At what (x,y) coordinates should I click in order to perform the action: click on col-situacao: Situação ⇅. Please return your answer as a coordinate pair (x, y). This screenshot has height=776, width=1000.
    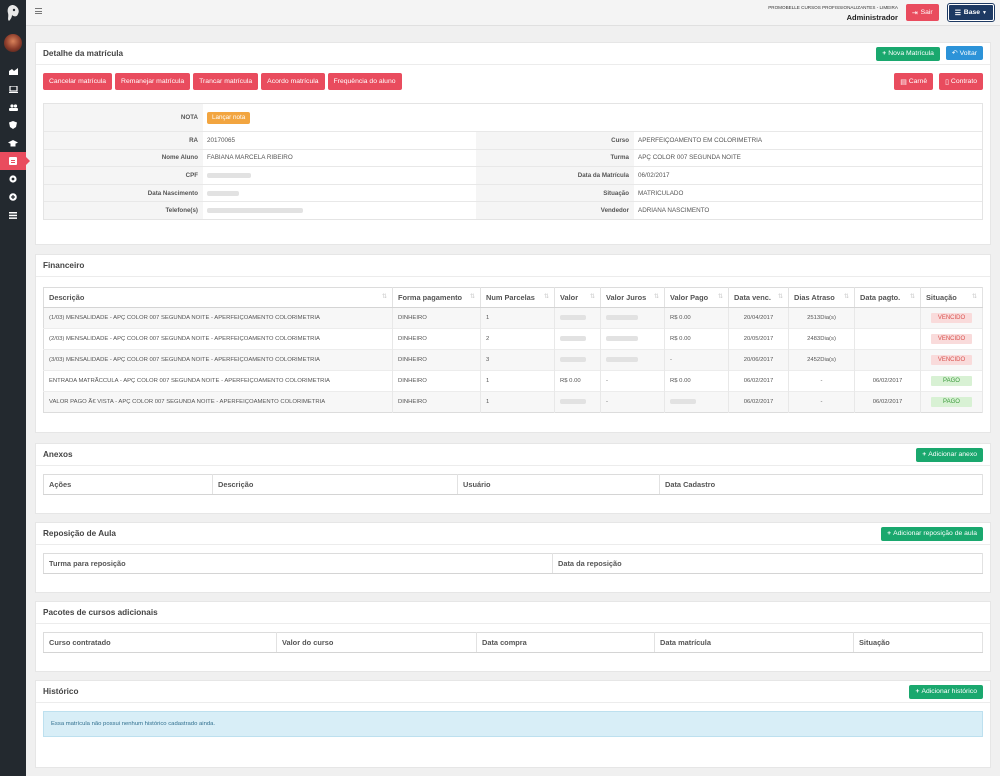
    Looking at the image, I should click on (951, 297).